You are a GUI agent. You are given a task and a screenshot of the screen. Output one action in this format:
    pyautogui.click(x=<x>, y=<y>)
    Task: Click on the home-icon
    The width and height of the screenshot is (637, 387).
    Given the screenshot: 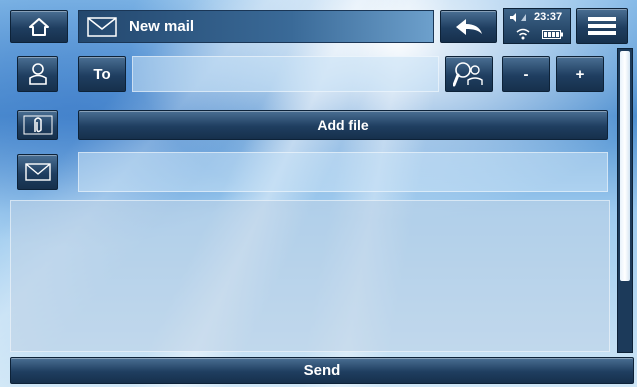 What is the action you would take?
    pyautogui.click(x=39, y=26)
    